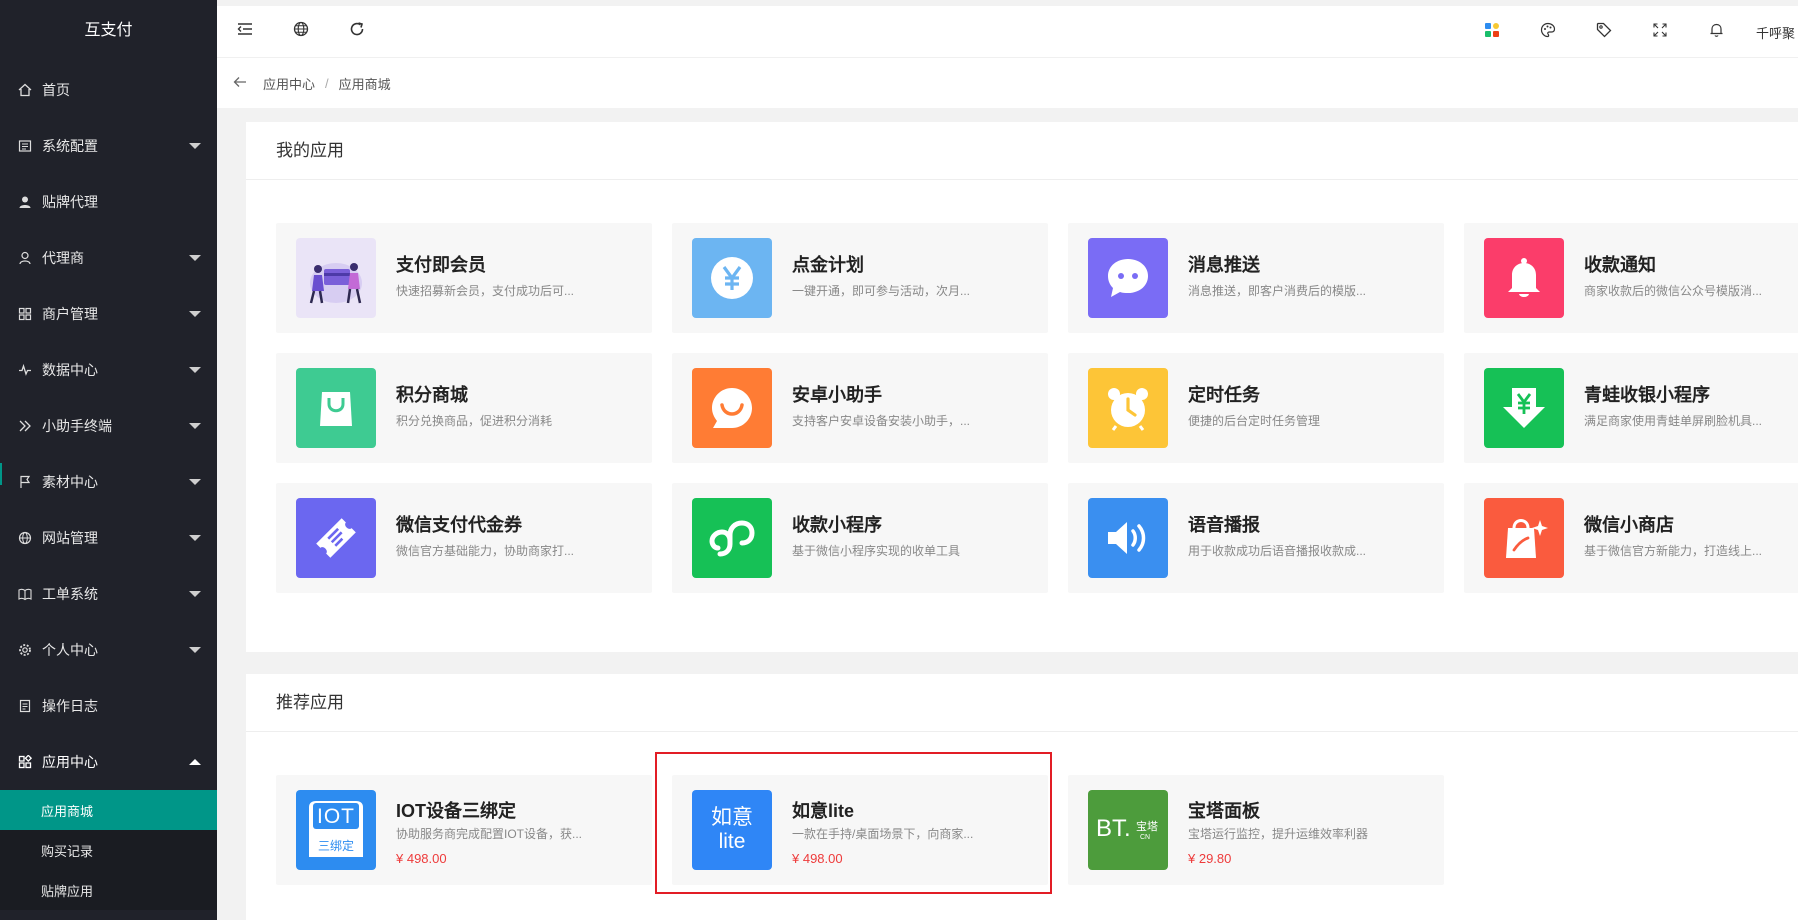  What do you see at coordinates (108, 426) in the screenshot?
I see `sidebar-item-assistant-terminal: 小助手终端` at bounding box center [108, 426].